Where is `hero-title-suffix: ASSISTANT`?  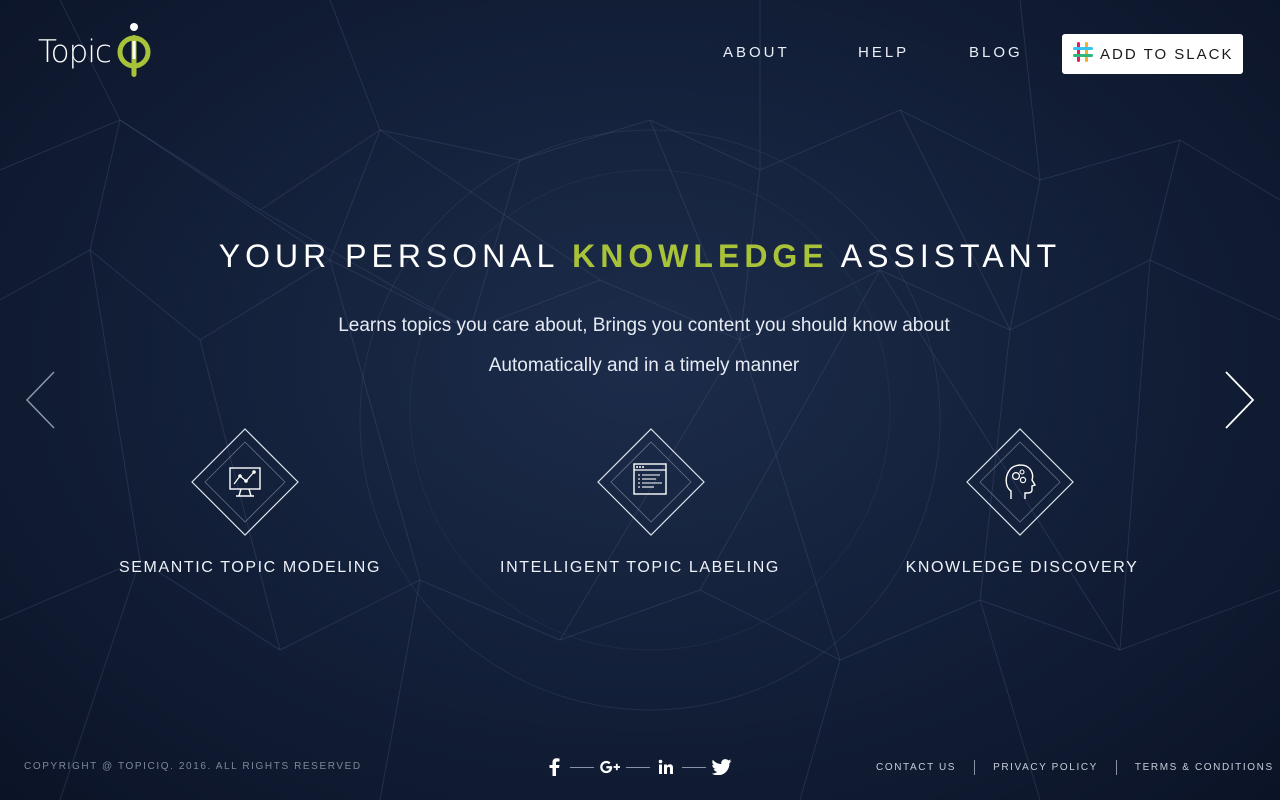 hero-title-suffix: ASSISTANT is located at coordinates (945, 256).